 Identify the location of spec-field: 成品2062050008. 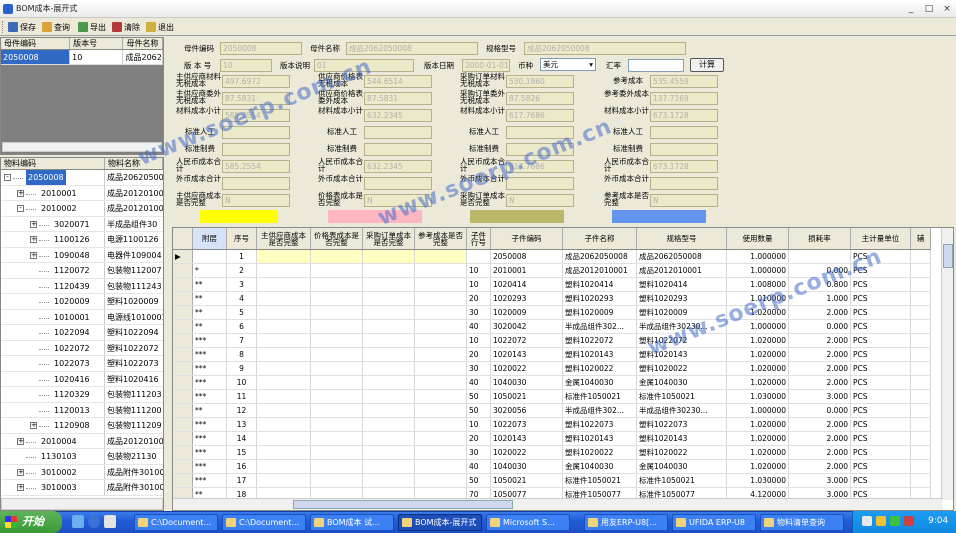
(605, 48).